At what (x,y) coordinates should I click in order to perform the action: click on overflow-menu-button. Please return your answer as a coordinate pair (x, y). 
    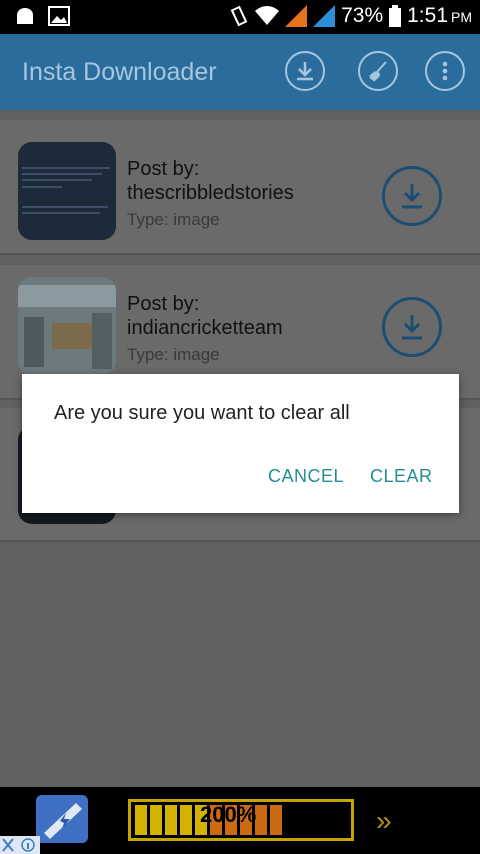
    Looking at the image, I should click on (445, 71).